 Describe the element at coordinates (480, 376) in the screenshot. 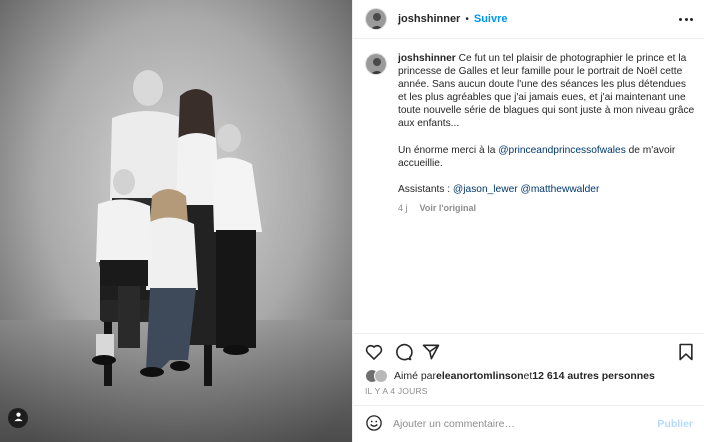

I see `liker-username: eleanortomlinson` at that location.